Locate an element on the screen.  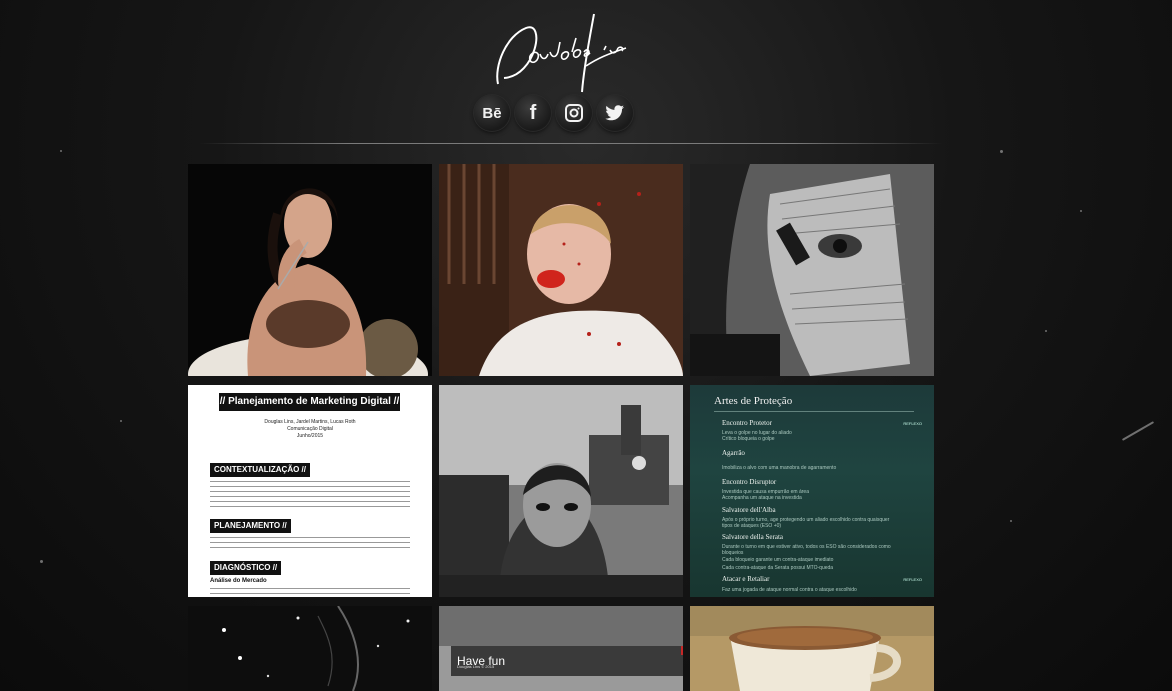
card-entry-desc: bloqueios is located at coordinates (733, 553).